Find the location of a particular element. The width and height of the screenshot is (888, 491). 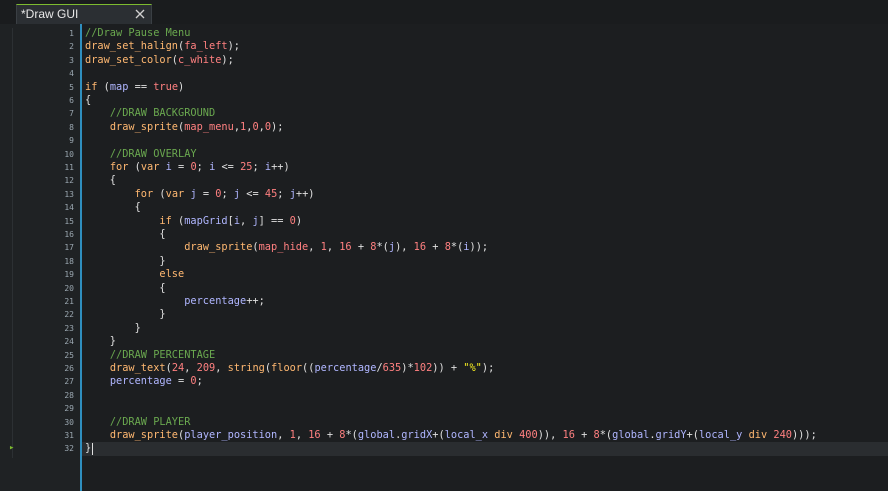

line-number: 6 is located at coordinates (71, 100).